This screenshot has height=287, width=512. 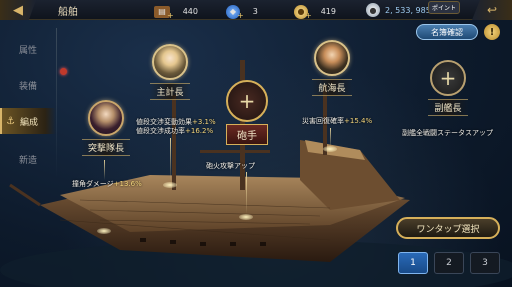 I want to click on slot-commander: + 副艦長, so click(x=448, y=88).